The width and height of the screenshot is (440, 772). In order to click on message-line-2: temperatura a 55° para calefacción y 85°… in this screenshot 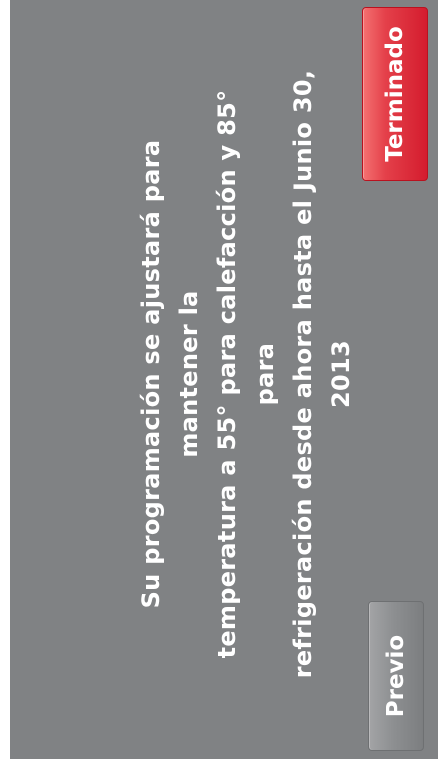, I will do `click(246, 374)`.